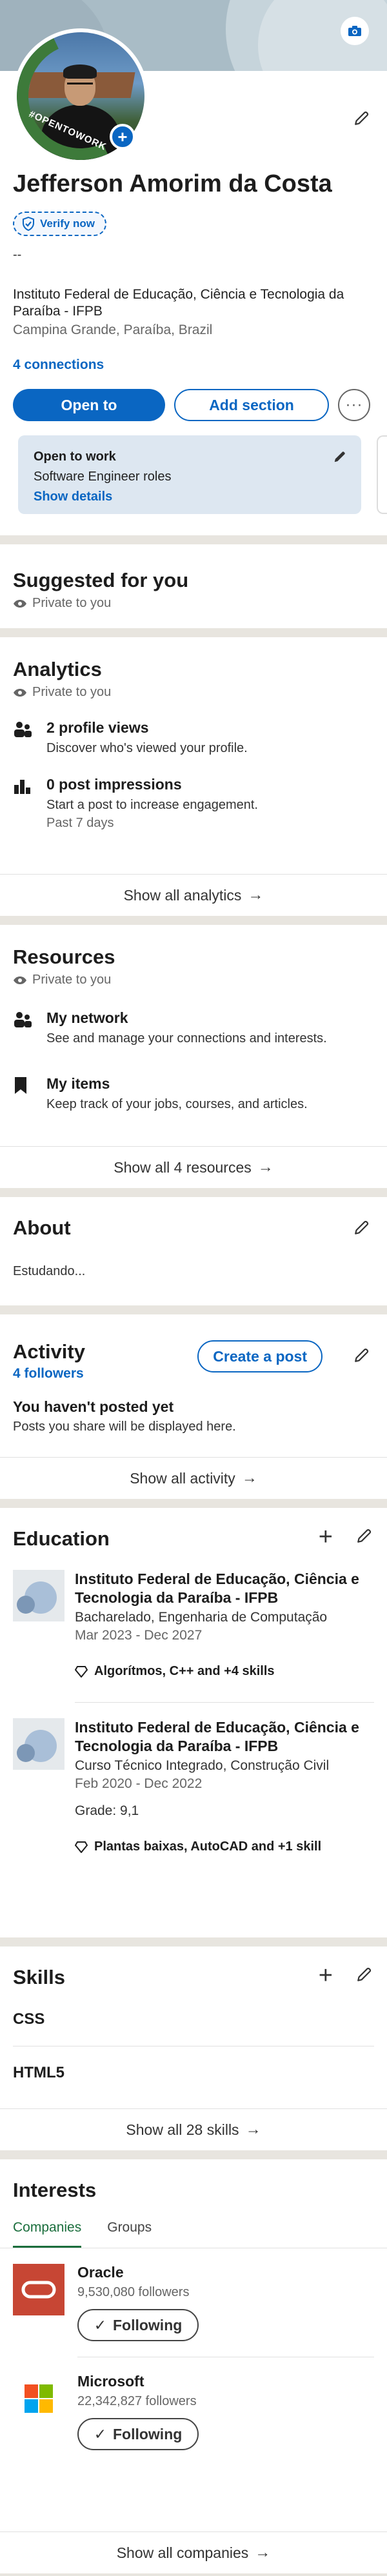  Describe the element at coordinates (252, 405) in the screenshot. I see `add-section-button: Add section` at that location.